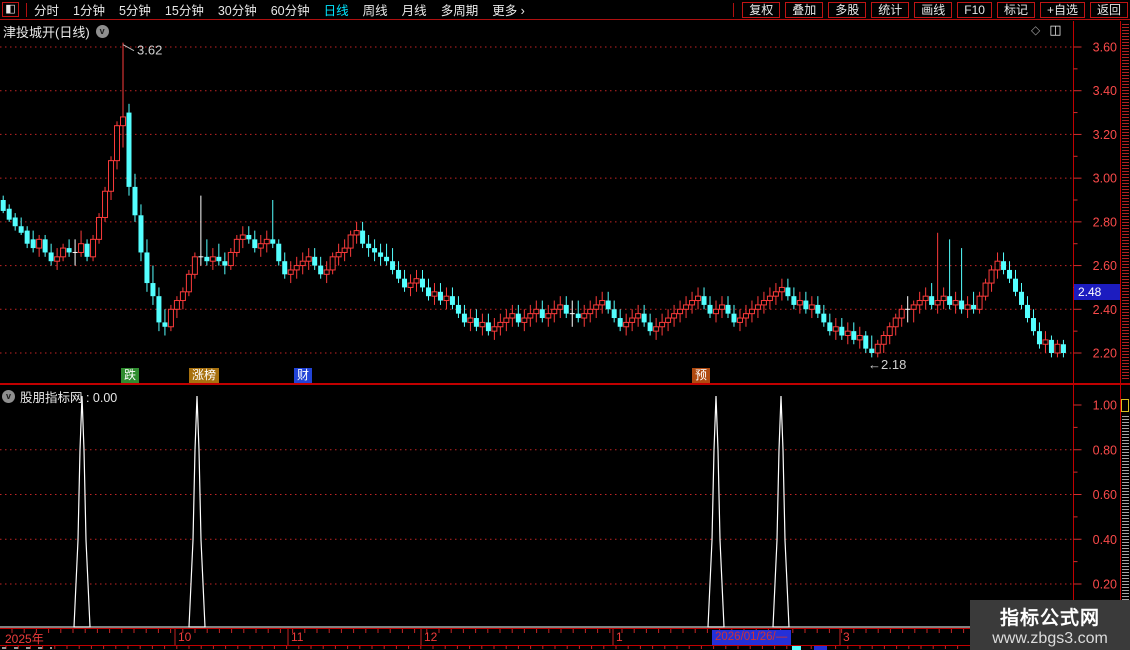 The width and height of the screenshot is (1130, 650). Describe the element at coordinates (102, 31) in the screenshot. I see `collapse-chevron-icon: v` at that location.